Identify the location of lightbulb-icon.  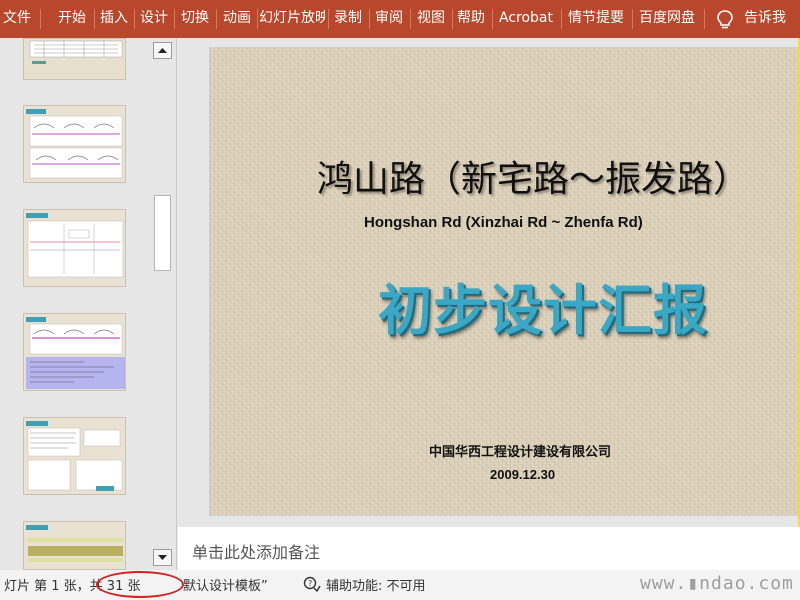
(725, 20).